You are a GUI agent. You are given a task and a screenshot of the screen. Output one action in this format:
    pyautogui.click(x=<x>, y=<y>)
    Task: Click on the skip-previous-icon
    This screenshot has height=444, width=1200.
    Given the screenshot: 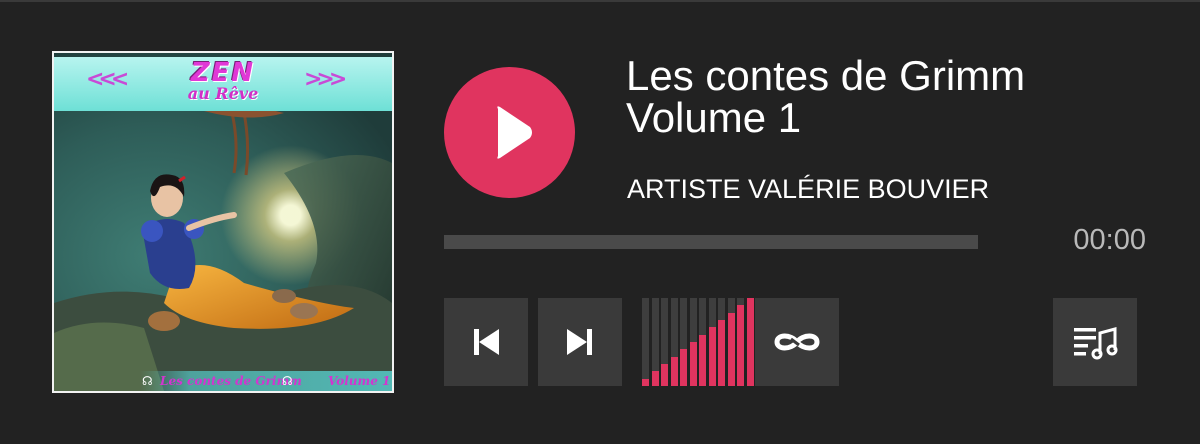 What is the action you would take?
    pyautogui.click(x=486, y=342)
    